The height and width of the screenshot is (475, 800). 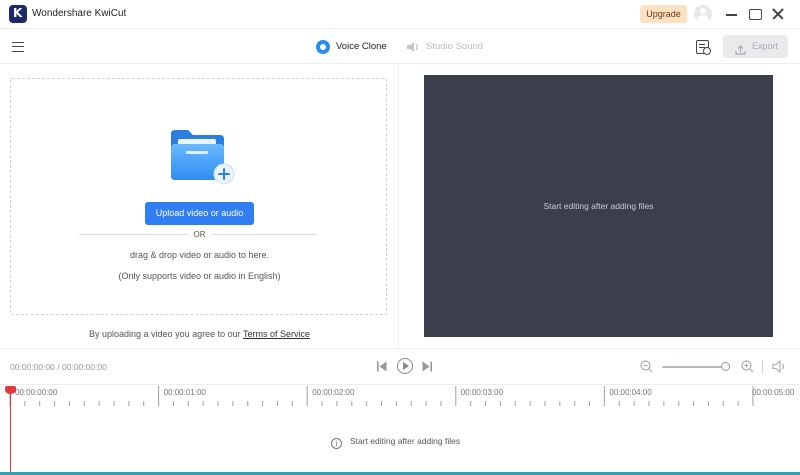 I want to click on or-label: OR, so click(x=199, y=234).